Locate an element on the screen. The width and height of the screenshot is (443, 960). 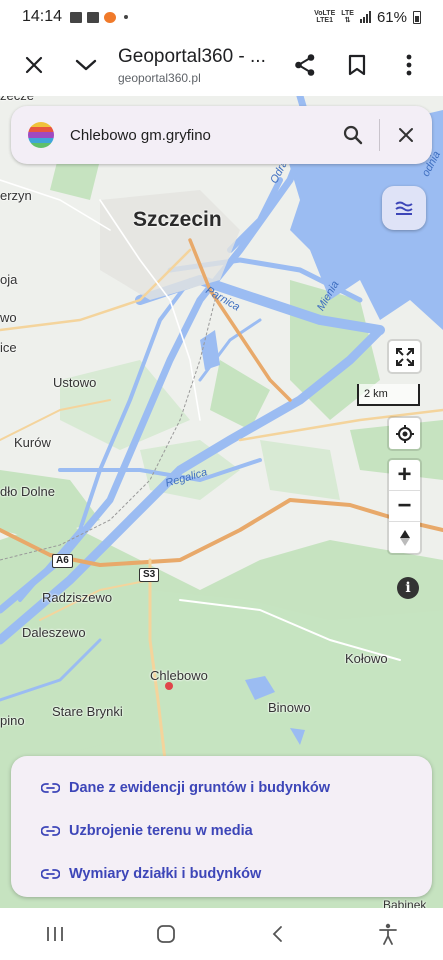
share-icon is located at coordinates (305, 65).